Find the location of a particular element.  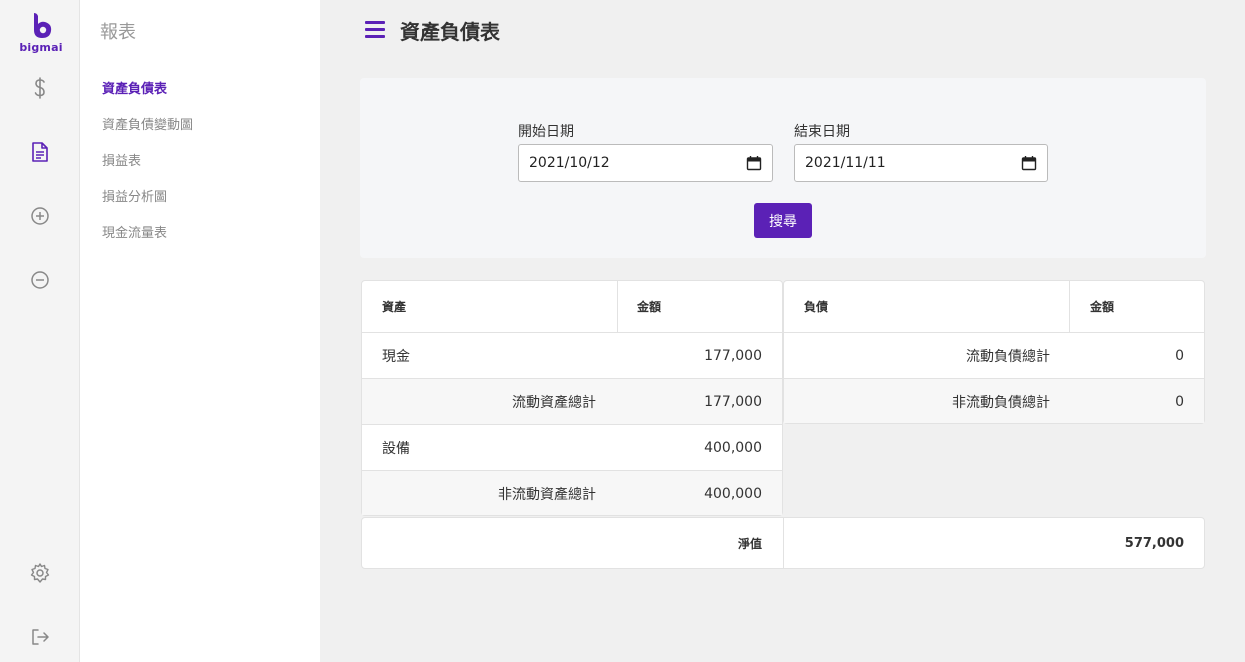

net-worth-divider is located at coordinates (783, 543).